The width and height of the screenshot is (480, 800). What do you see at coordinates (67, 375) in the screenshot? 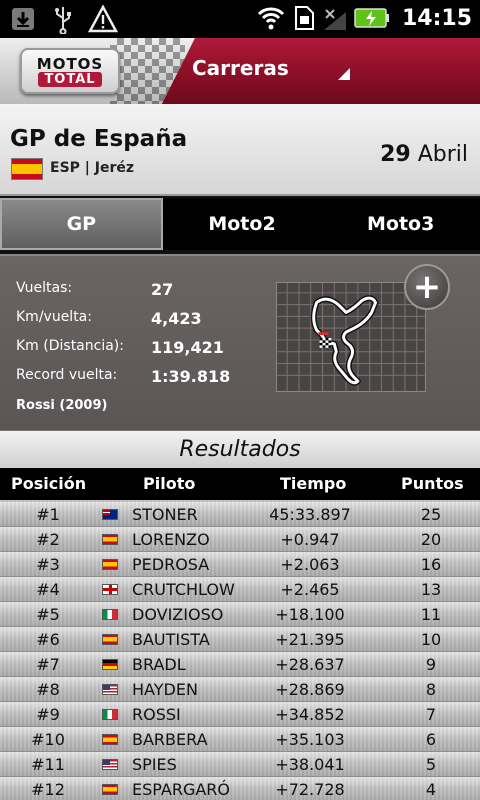
I see `lap-record-label: Record vuelta:` at bounding box center [67, 375].